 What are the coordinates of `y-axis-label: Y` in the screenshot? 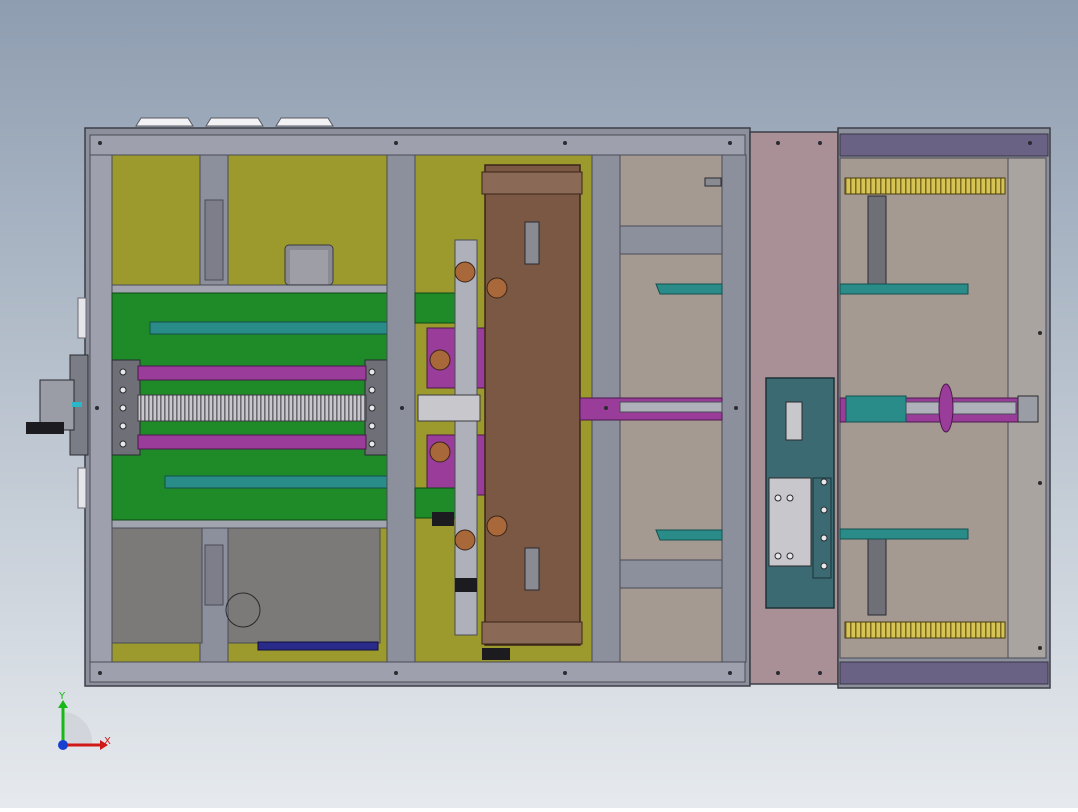 It's located at (62, 696).